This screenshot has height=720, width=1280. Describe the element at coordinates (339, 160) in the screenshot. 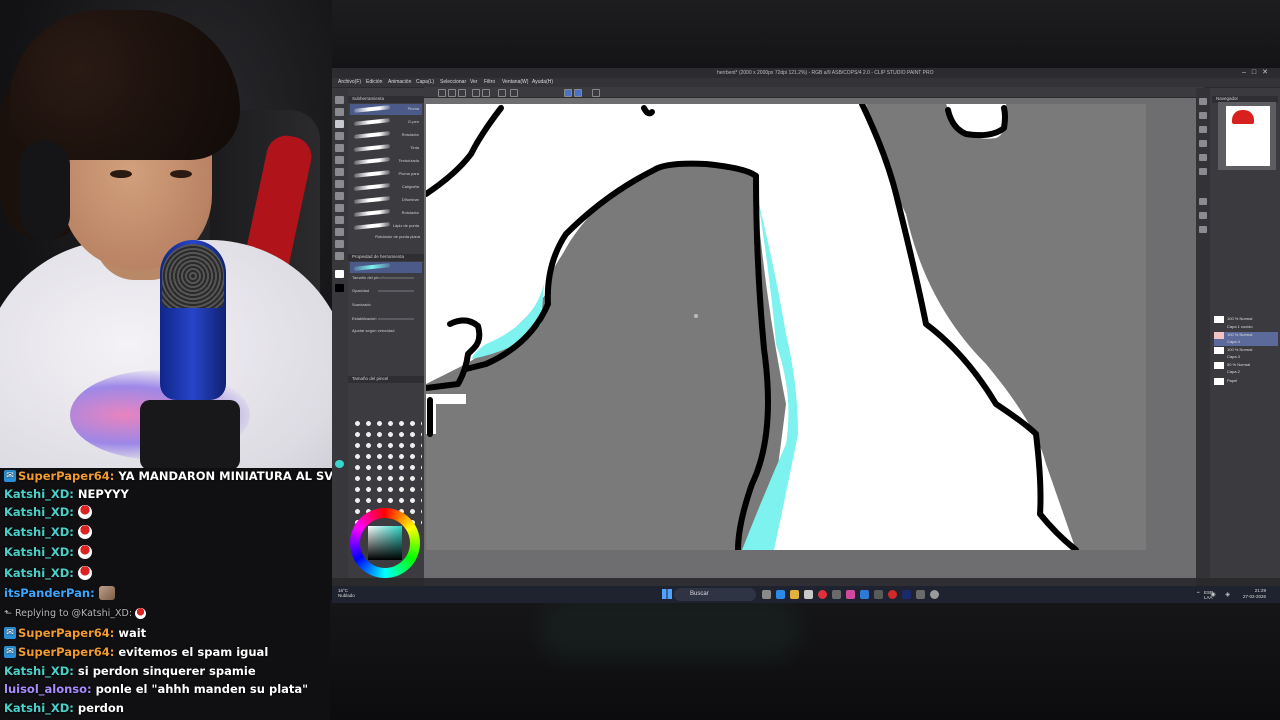

I see `airbrush-tool-icon` at that location.